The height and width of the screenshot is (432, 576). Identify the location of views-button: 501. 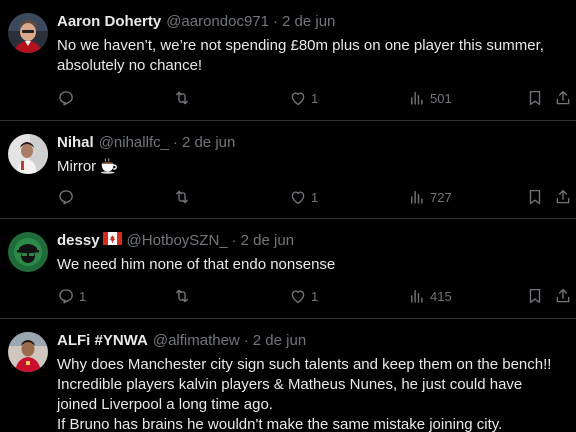
(430, 98).